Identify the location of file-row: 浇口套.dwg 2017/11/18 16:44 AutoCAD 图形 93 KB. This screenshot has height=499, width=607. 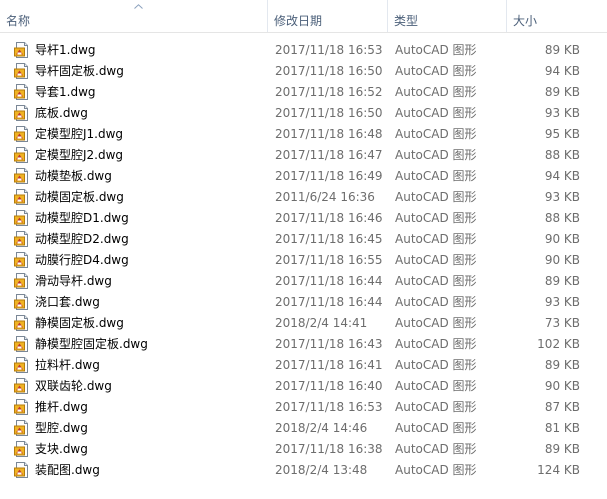
(303, 302).